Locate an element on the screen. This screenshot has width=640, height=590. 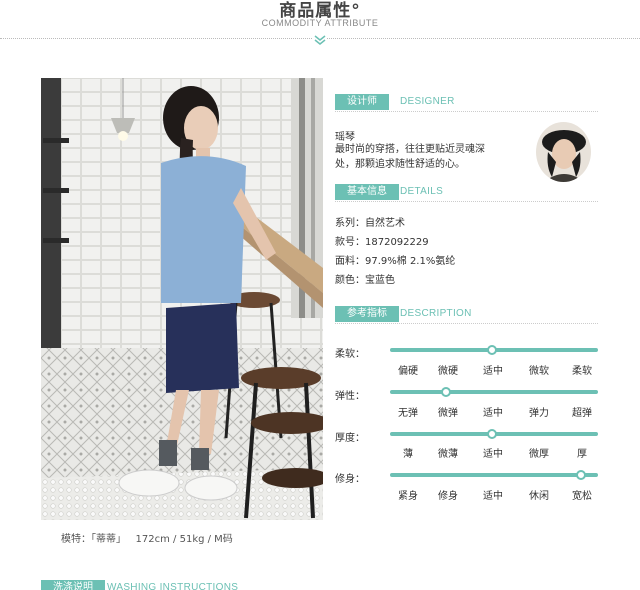
indicator-option: 无弹 is located at coordinates (408, 413).